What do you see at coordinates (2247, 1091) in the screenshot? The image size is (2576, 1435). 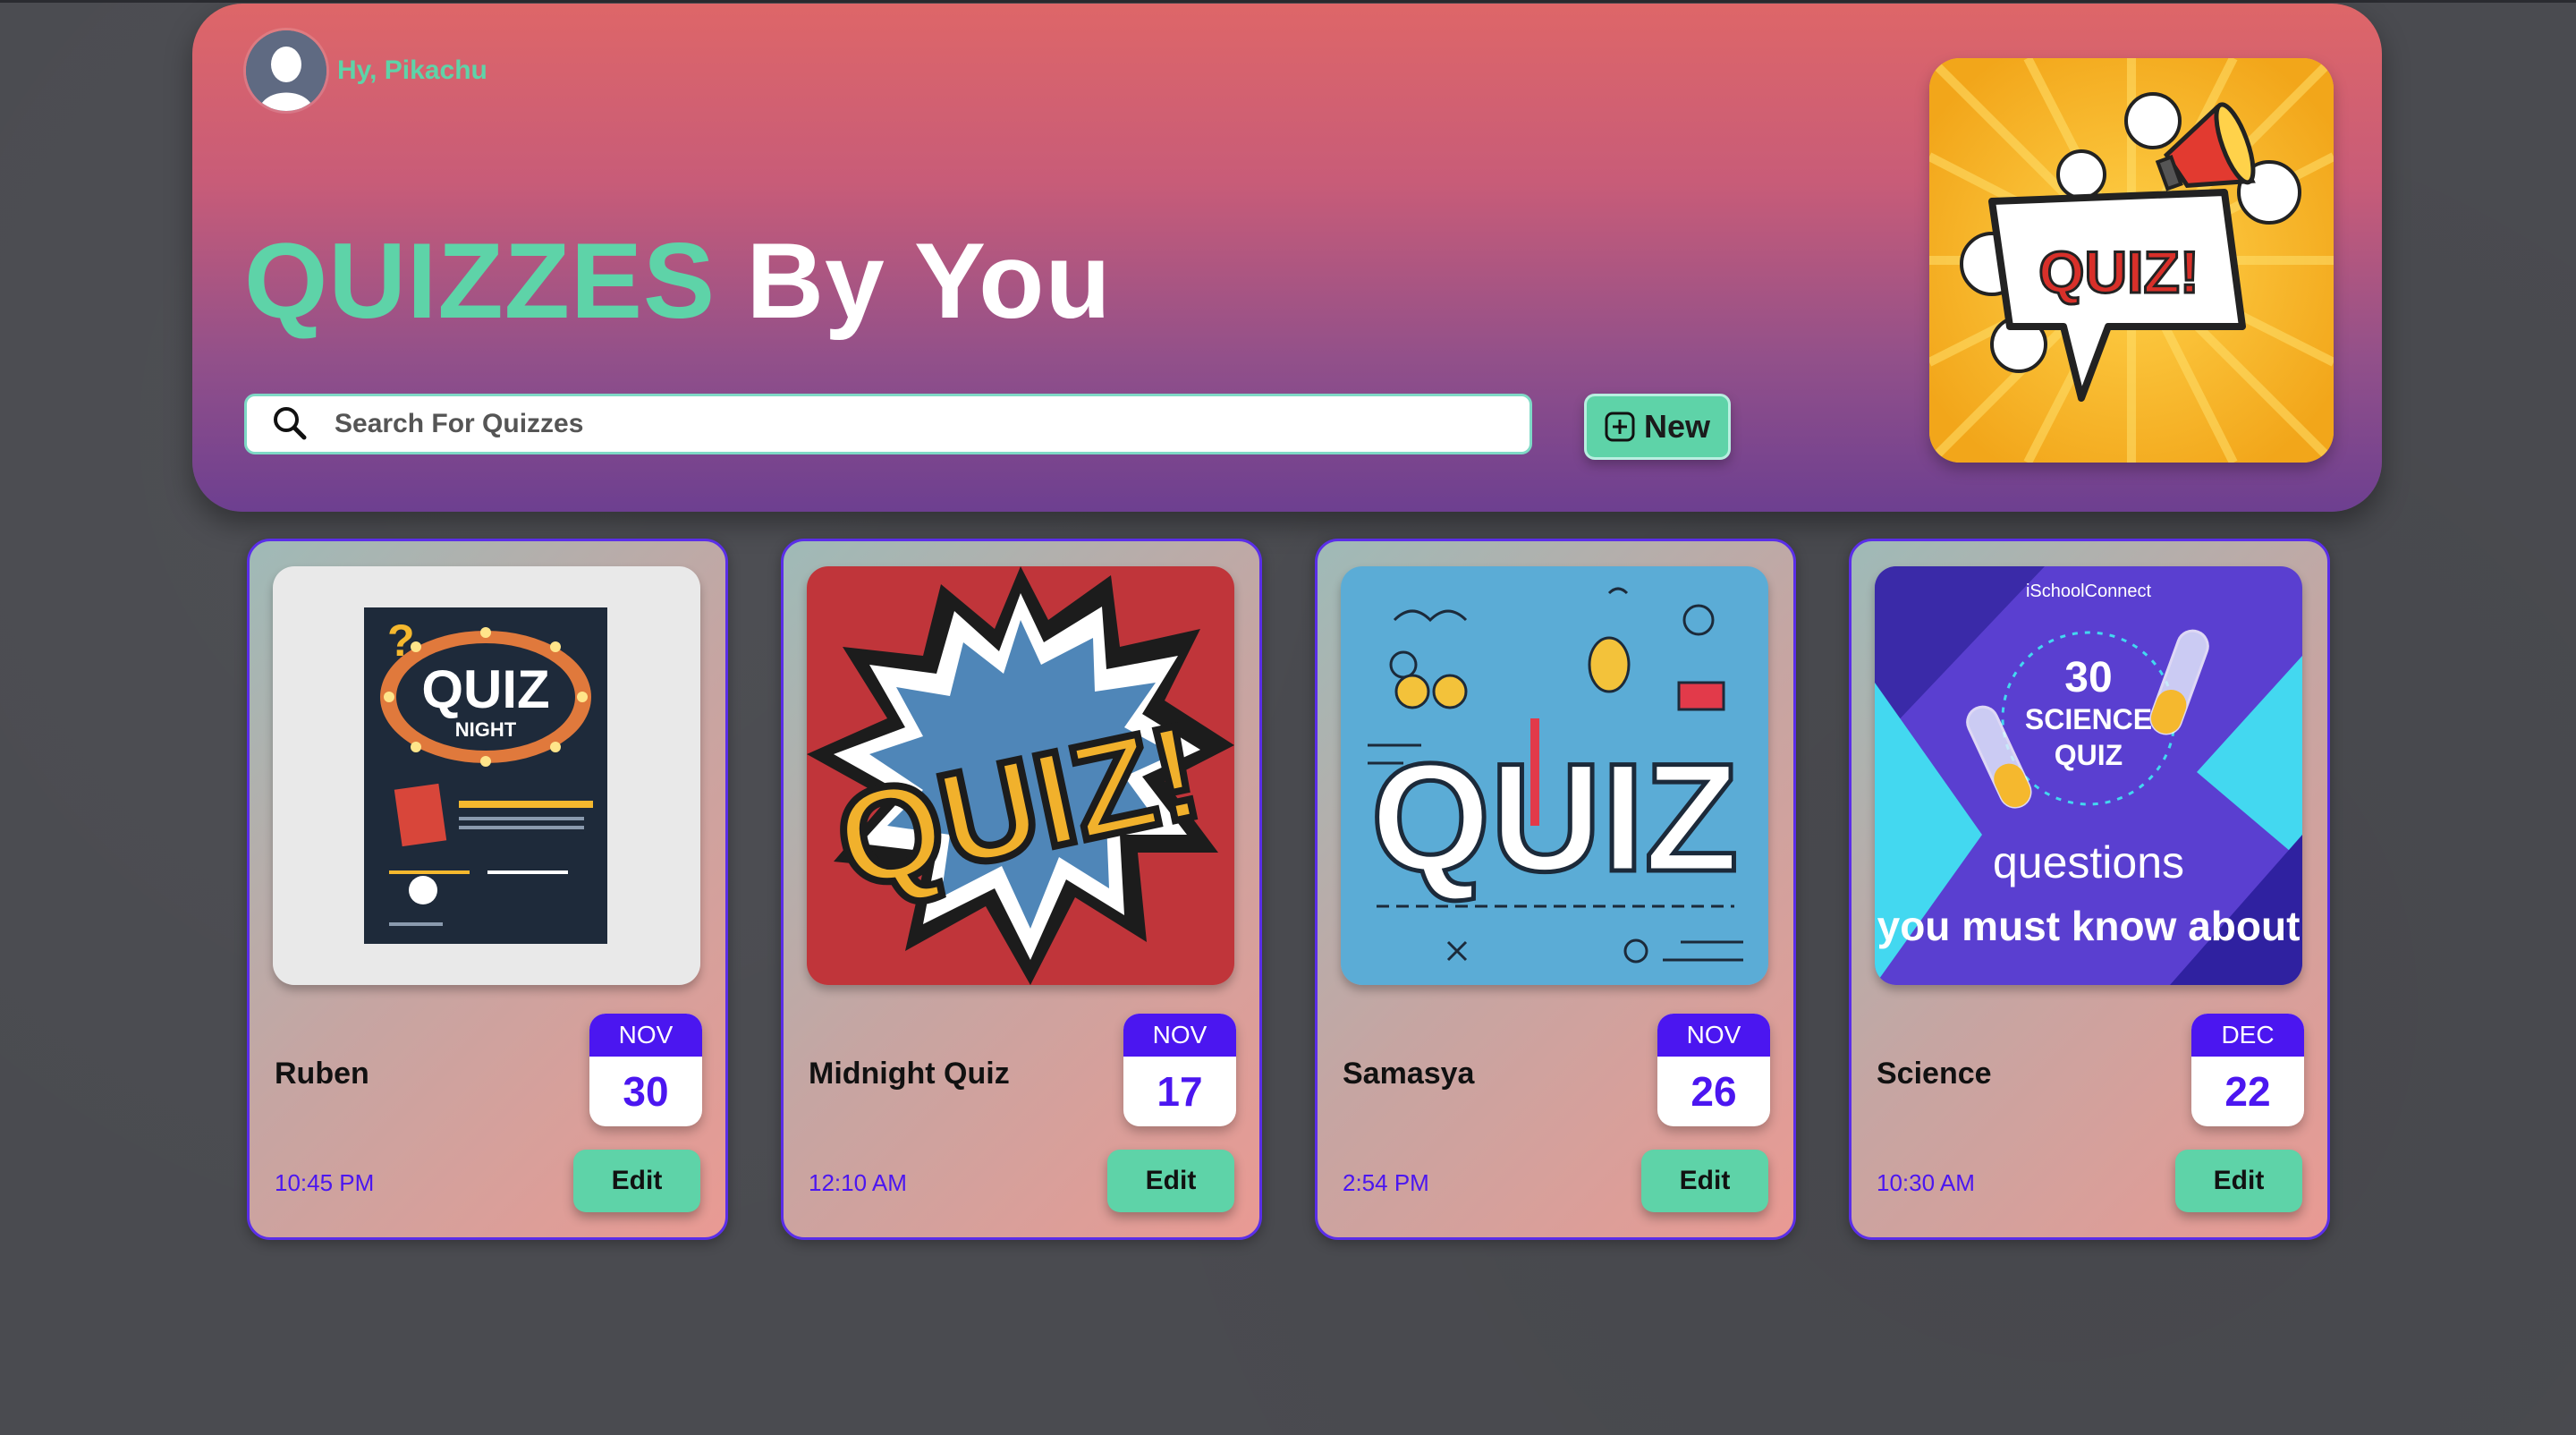 I see `date-day: 22` at bounding box center [2247, 1091].